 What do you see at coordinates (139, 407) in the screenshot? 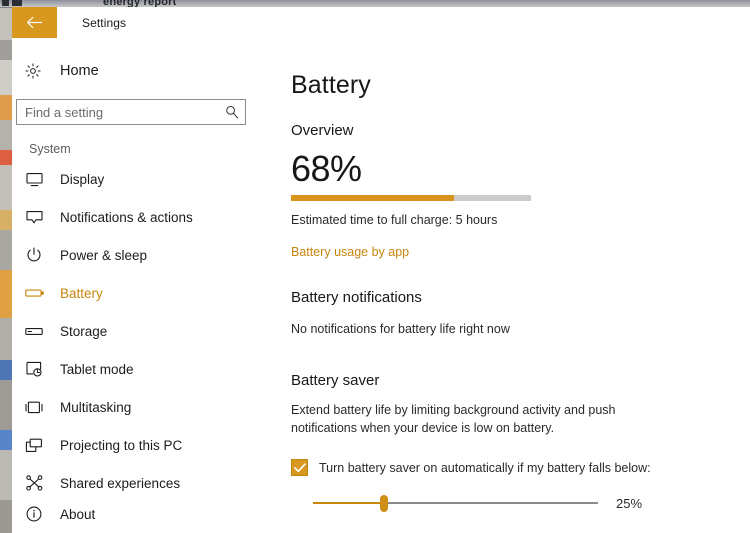
I see `sidebar-item-multitasking: Multitasking` at bounding box center [139, 407].